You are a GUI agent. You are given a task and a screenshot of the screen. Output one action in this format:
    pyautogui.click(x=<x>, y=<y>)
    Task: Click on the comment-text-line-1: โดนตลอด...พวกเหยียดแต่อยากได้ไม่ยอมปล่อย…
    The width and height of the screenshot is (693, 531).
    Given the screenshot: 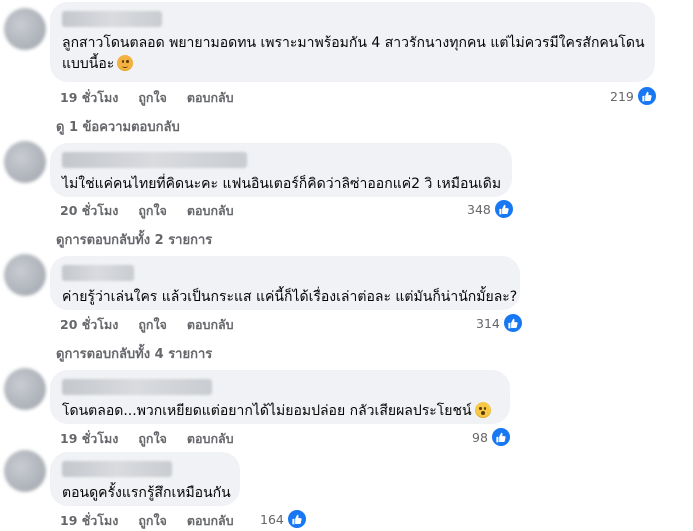 What is the action you would take?
    pyautogui.click(x=267, y=411)
    